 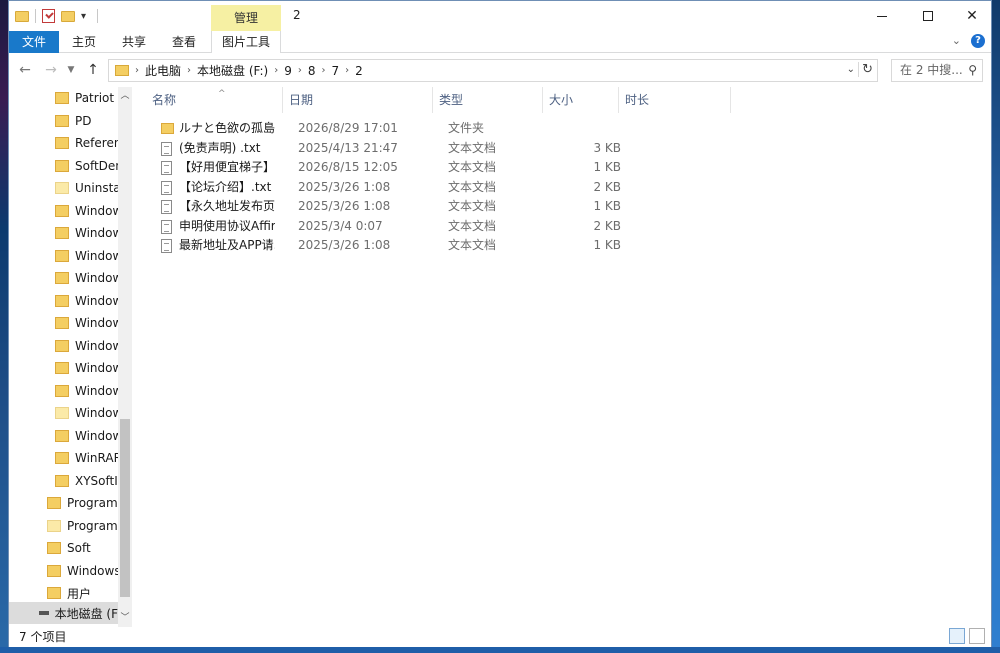 I want to click on item-count: 7 个项目, so click(x=43, y=637).